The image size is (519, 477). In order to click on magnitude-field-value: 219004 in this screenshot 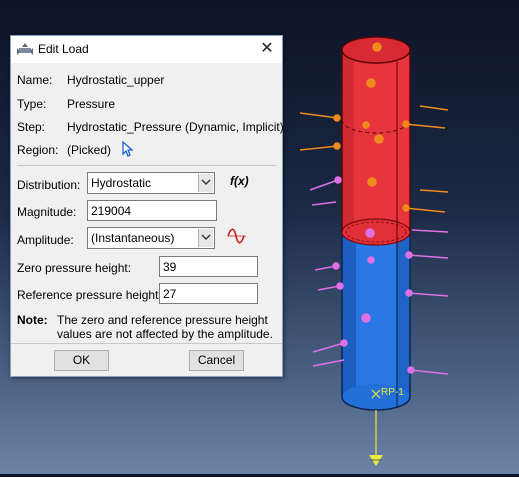, I will do `click(111, 211)`.